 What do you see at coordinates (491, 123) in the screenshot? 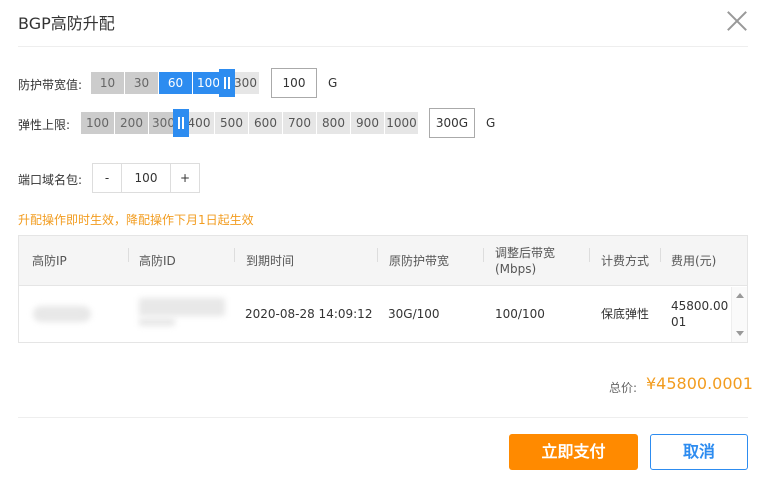
I see `elastic-limit-unit: G` at bounding box center [491, 123].